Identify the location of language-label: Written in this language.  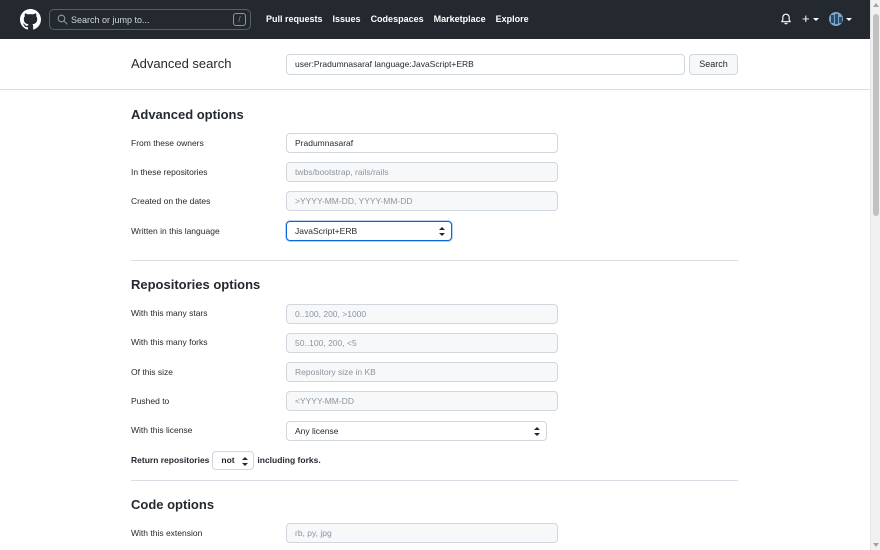
(175, 231).